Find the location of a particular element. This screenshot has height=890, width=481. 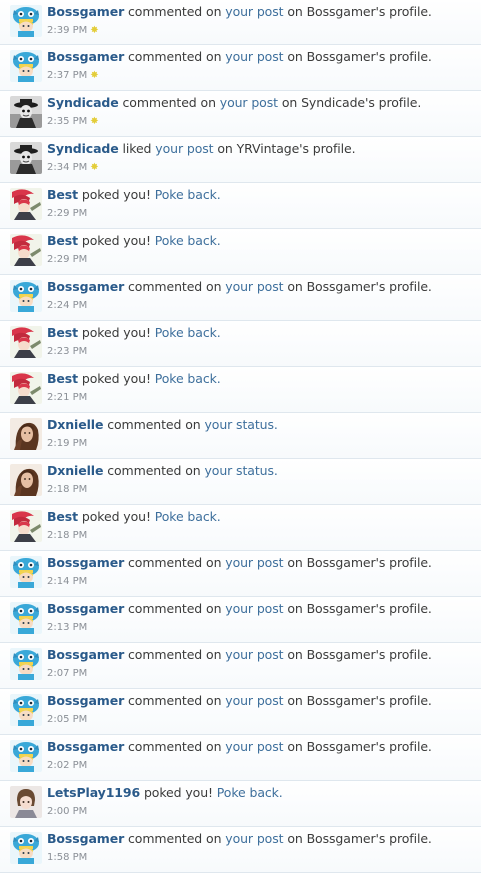

timestamp: 2:39 PM ✸ is located at coordinates (73, 30).